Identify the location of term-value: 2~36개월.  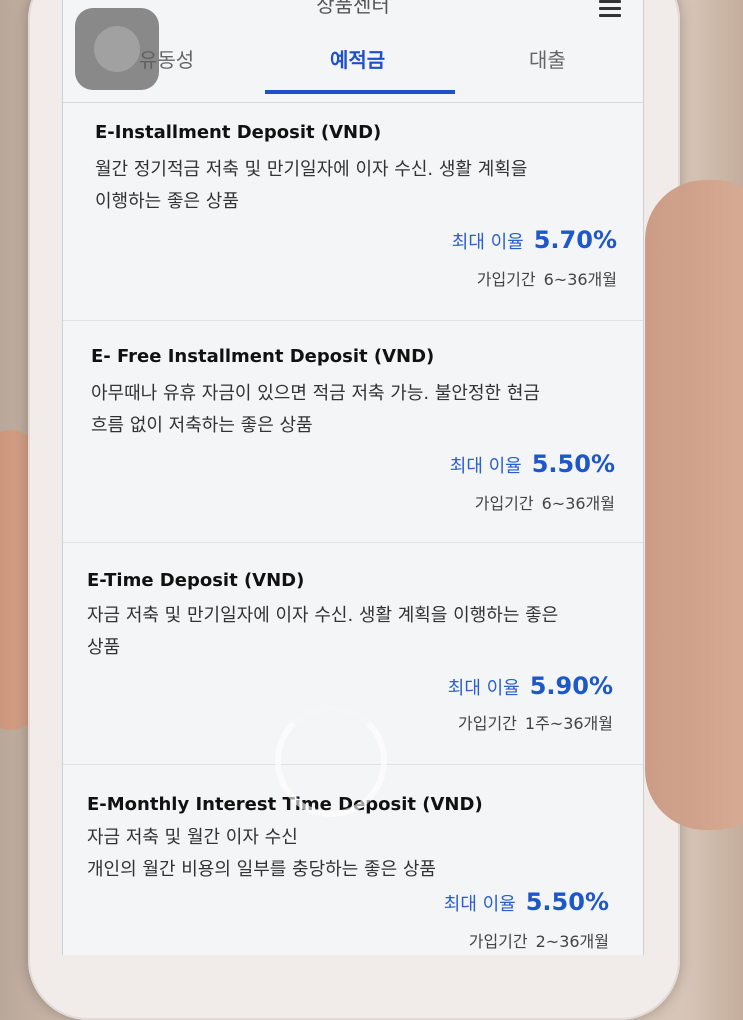
(572, 941).